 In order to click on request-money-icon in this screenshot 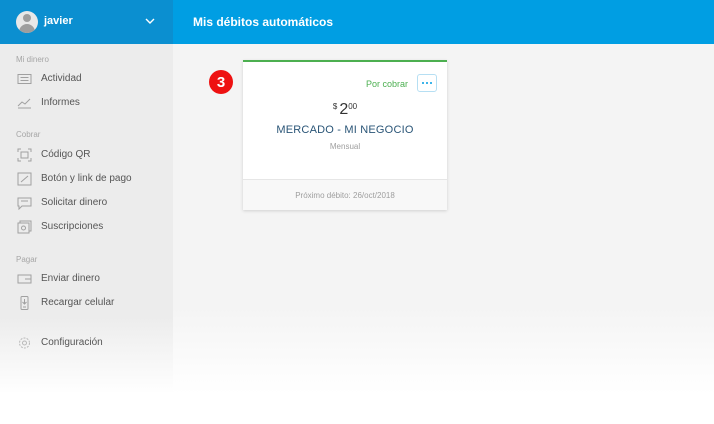, I will do `click(24, 203)`.